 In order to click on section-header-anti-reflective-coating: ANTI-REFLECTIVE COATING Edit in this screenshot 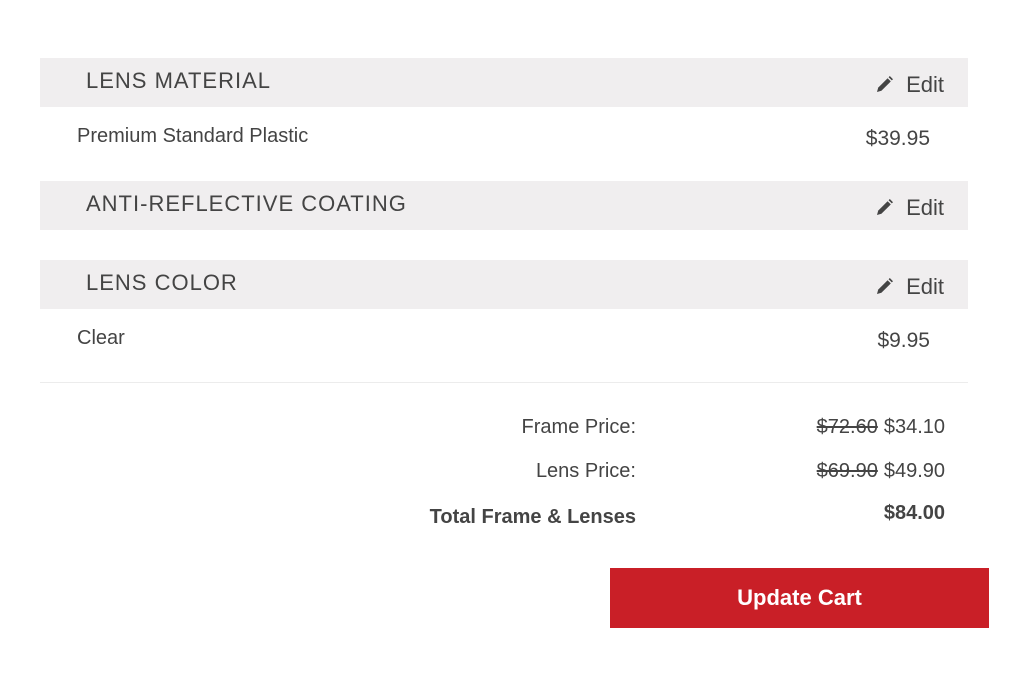, I will do `click(504, 205)`.